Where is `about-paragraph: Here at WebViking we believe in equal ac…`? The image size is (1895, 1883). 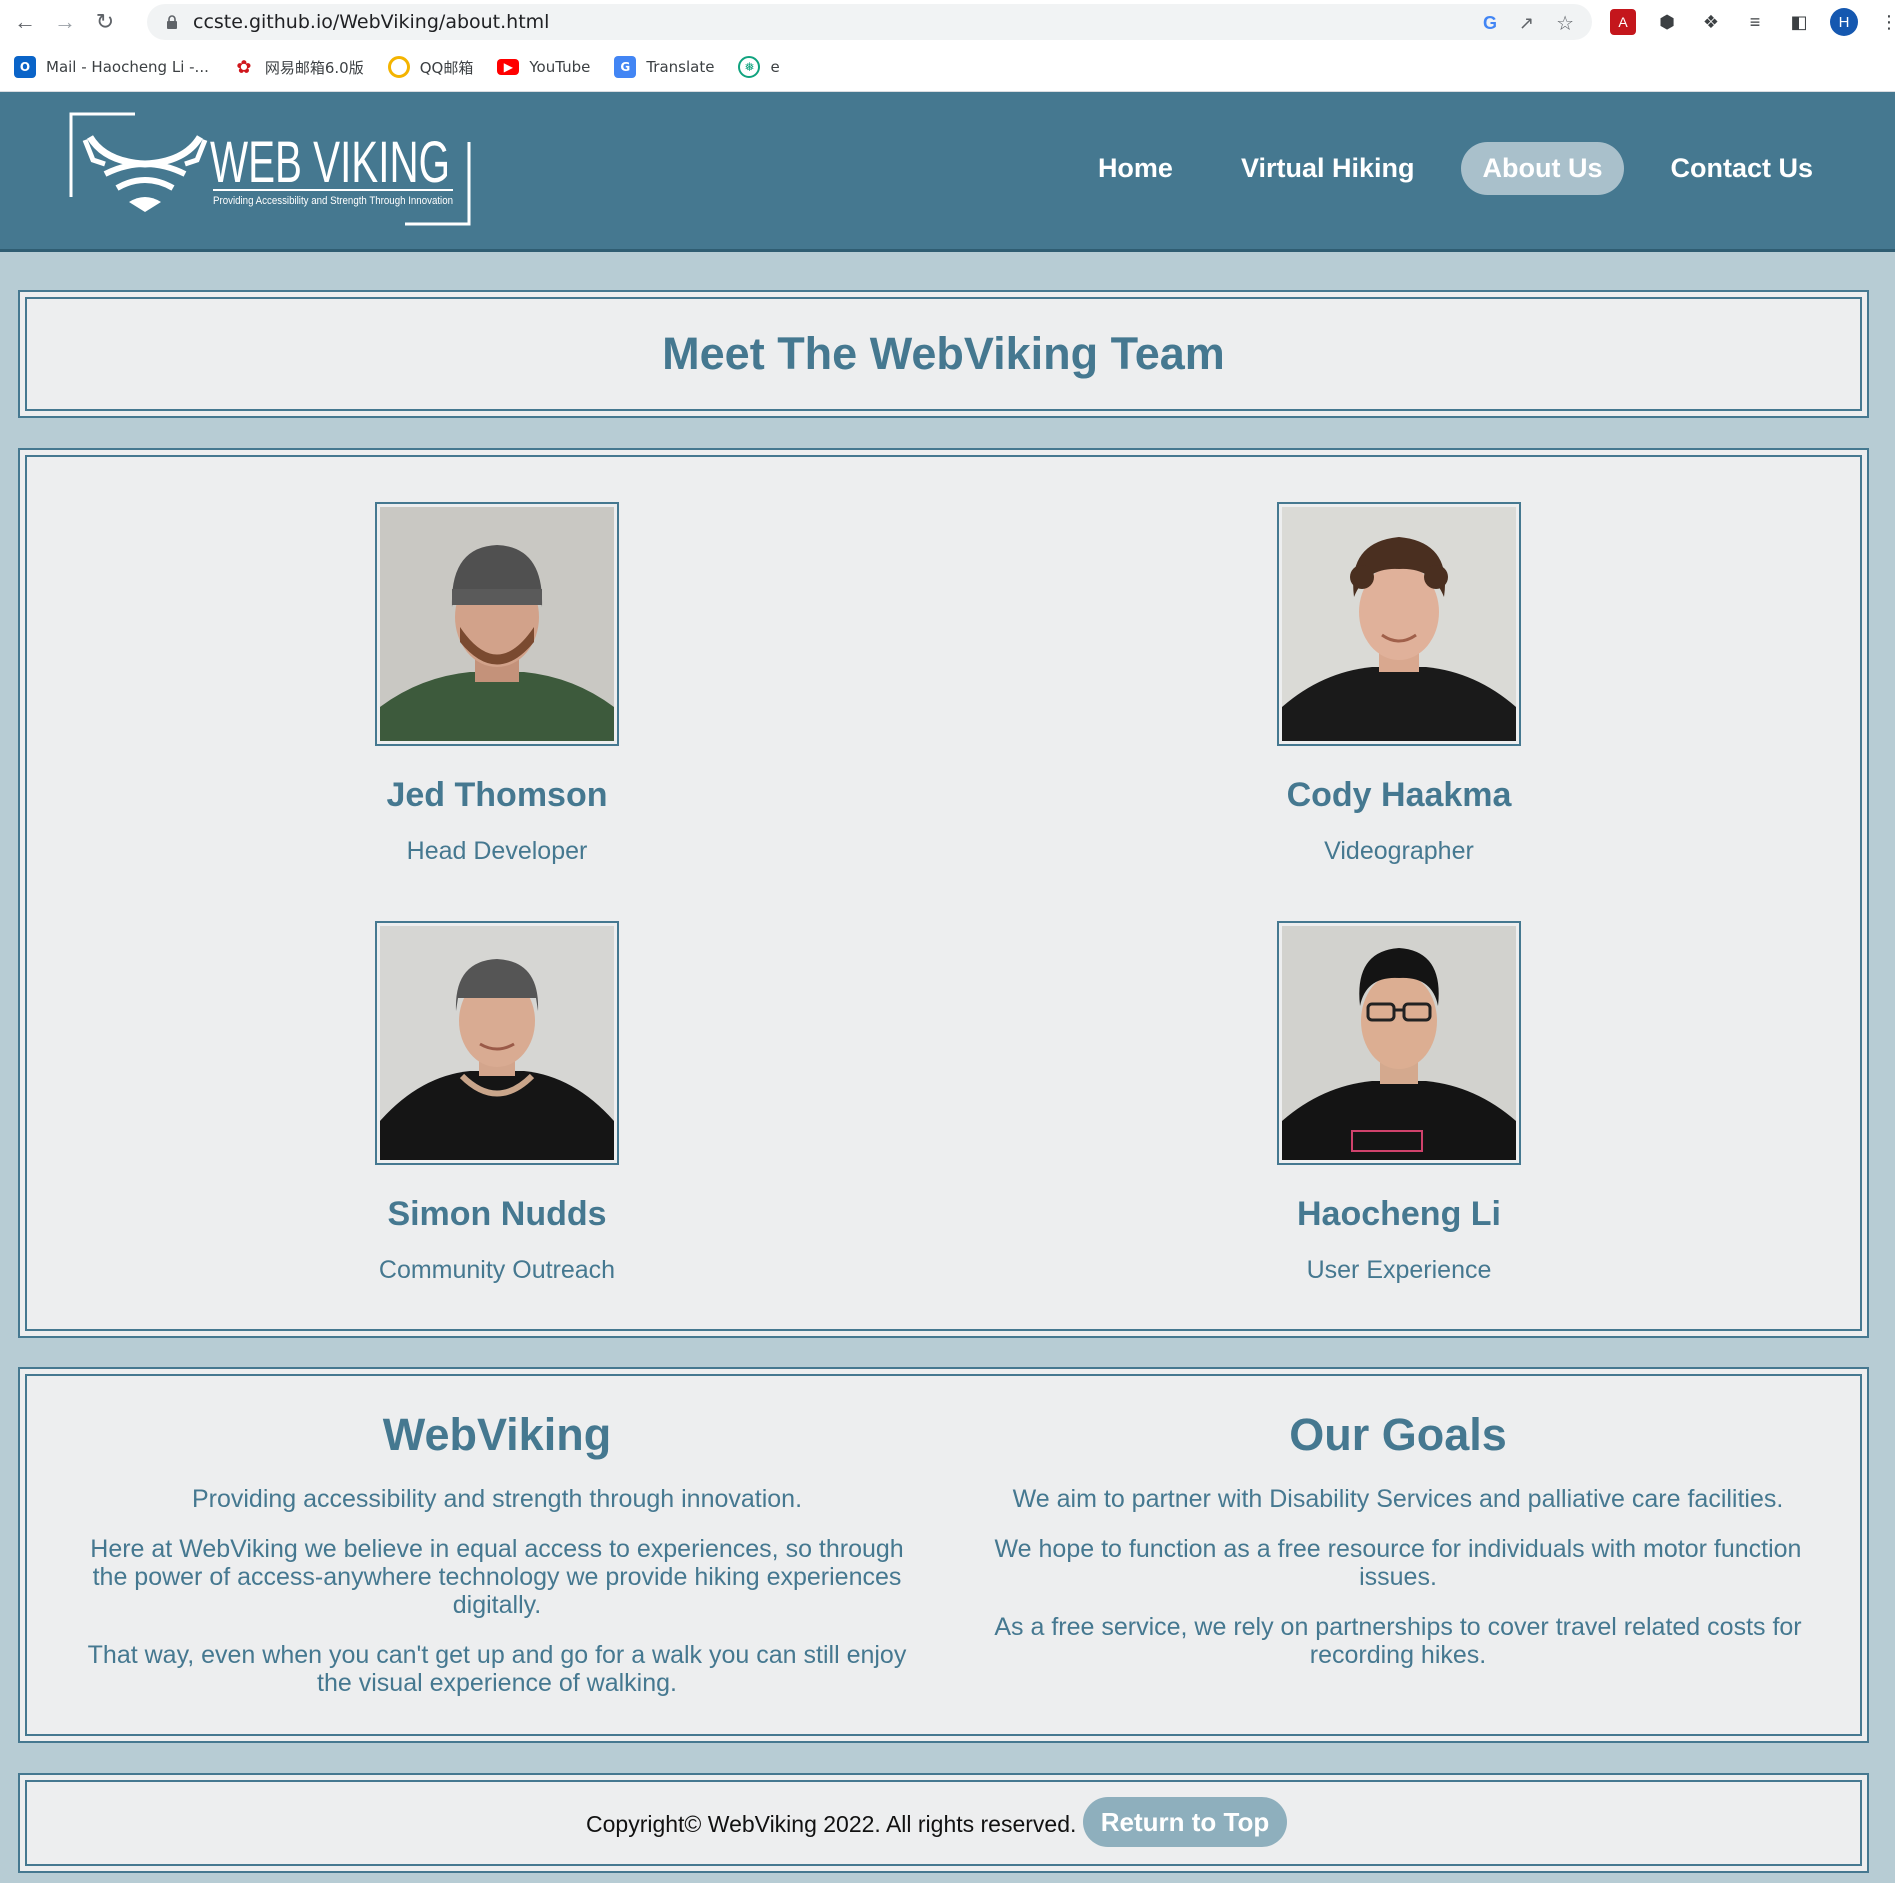
about-paragraph: Here at WebViking we believe in equal ac… is located at coordinates (497, 1577).